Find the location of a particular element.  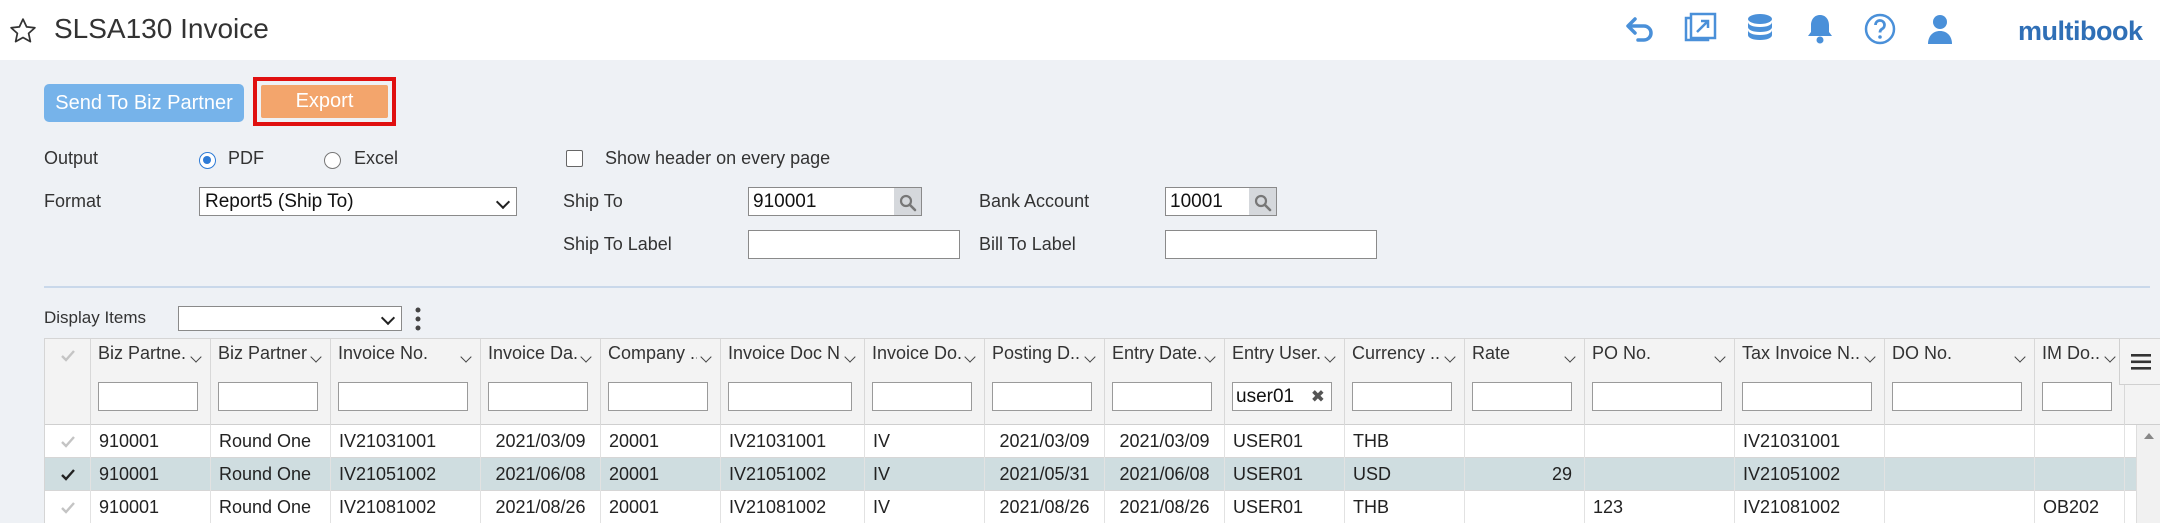

undo-icon is located at coordinates (1639, 29).